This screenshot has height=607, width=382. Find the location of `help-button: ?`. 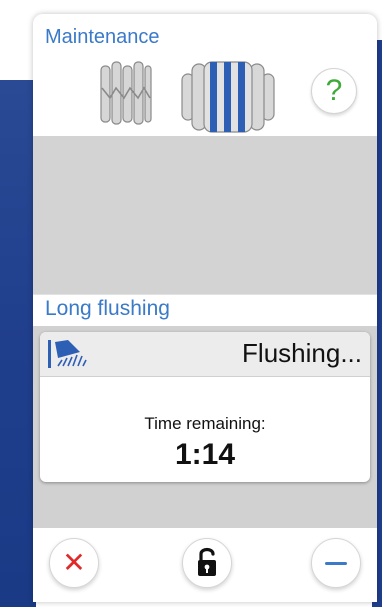

help-button: ? is located at coordinates (334, 91).